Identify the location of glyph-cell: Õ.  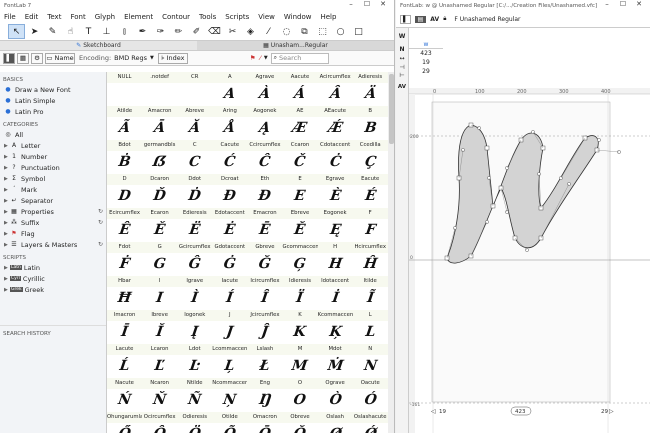
(230, 428).